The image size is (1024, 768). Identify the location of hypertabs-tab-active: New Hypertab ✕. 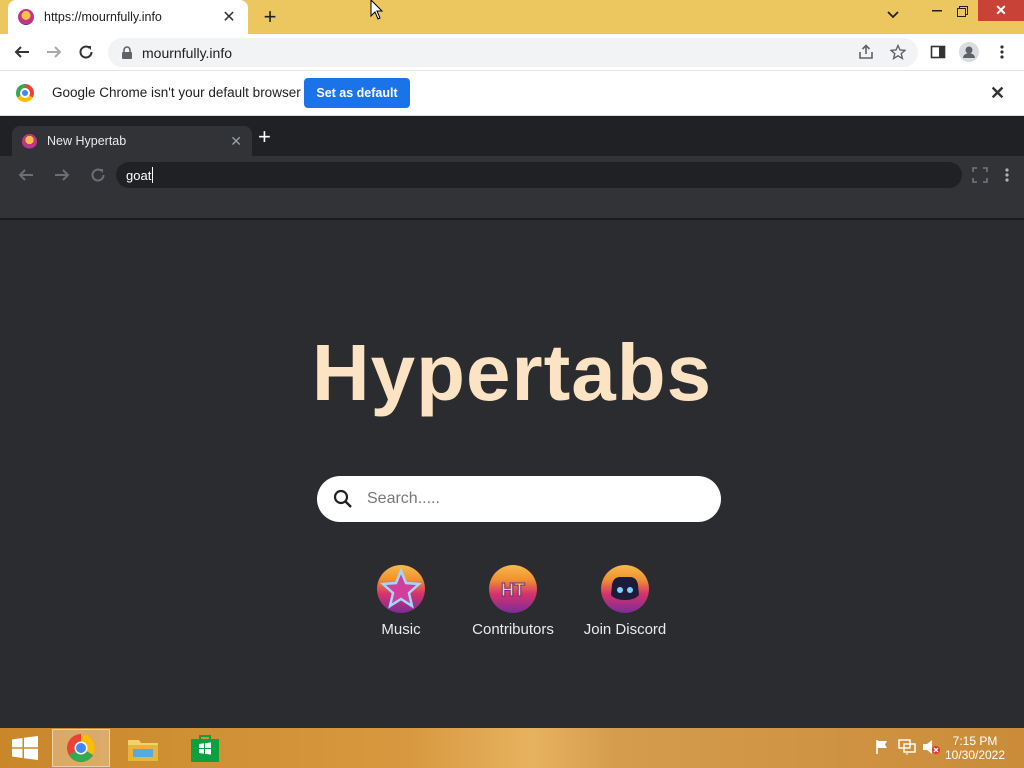
(132, 141).